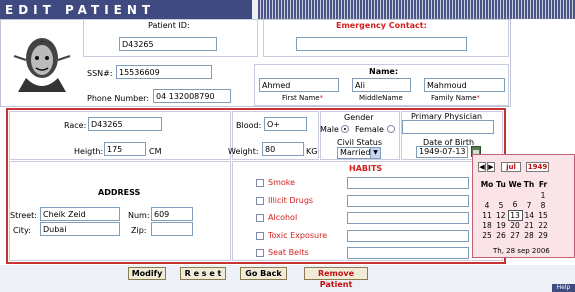 Image resolution: width=575 pixels, height=292 pixels. I want to click on weekday-header: We, so click(515, 184).